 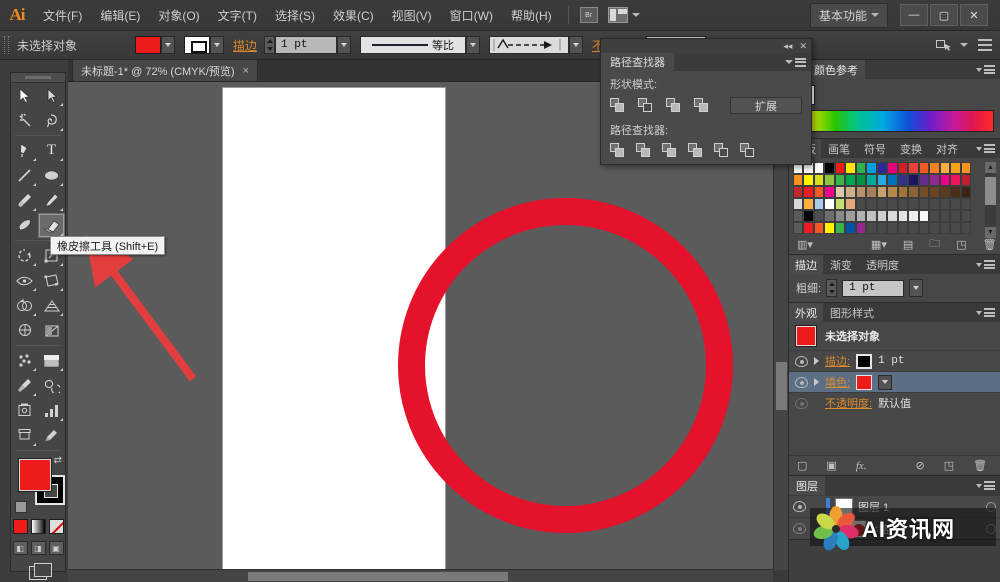 I want to click on workspace-switcher: 基本功能 — ▢ ✕, so click(x=904, y=15).